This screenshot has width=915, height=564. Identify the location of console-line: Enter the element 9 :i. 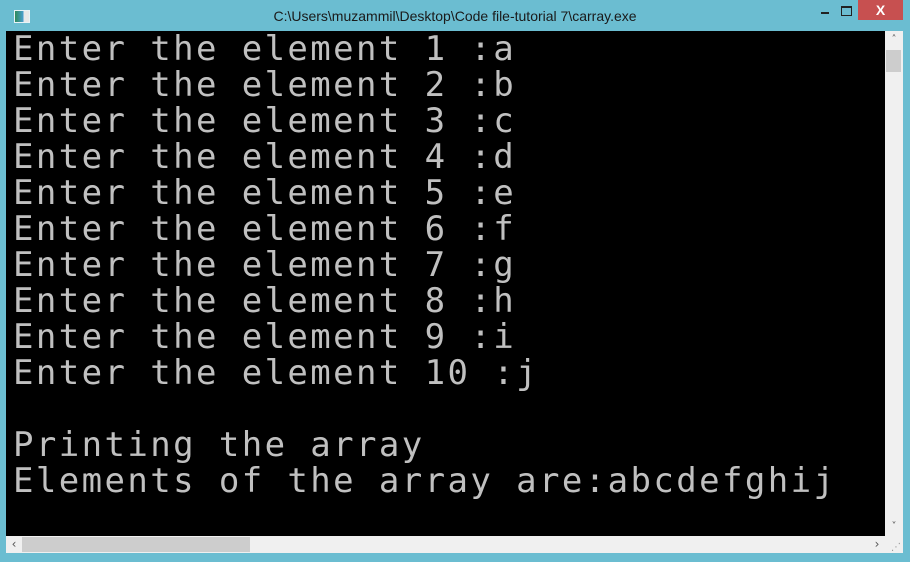
(265, 337).